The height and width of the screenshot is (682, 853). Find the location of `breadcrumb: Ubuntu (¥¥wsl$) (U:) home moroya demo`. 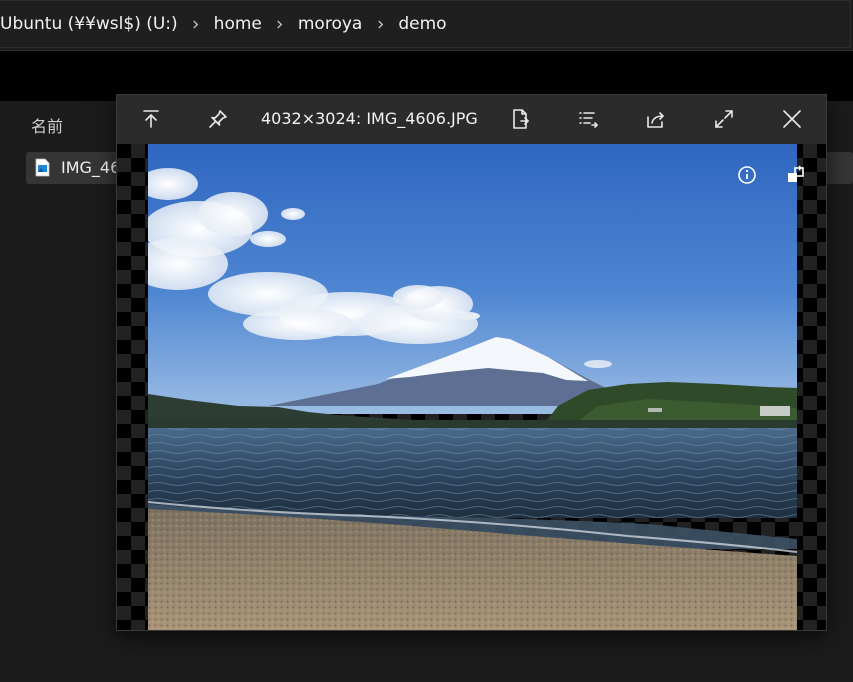

breadcrumb: Ubuntu (¥¥wsl$) (U:) home moroya demo is located at coordinates (425, 24).